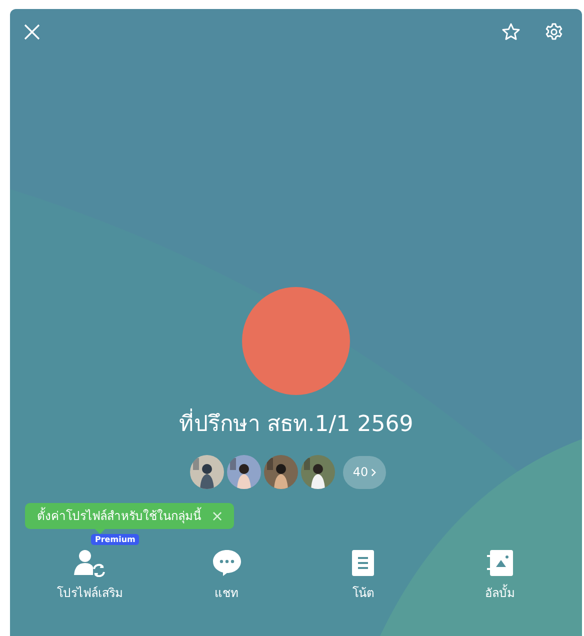 The width and height of the screenshot is (584, 636). What do you see at coordinates (227, 563) in the screenshot?
I see `chat-icon` at bounding box center [227, 563].